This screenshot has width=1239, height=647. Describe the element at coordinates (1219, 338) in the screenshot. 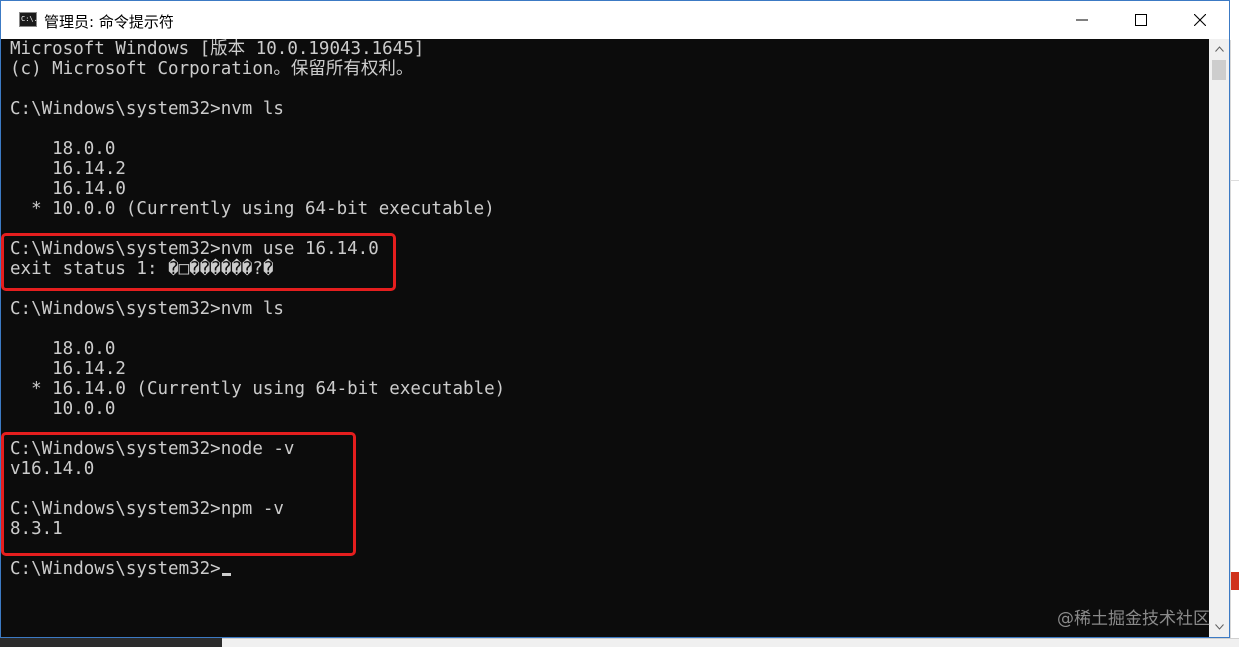

I see `vertical-scrollbar` at that location.